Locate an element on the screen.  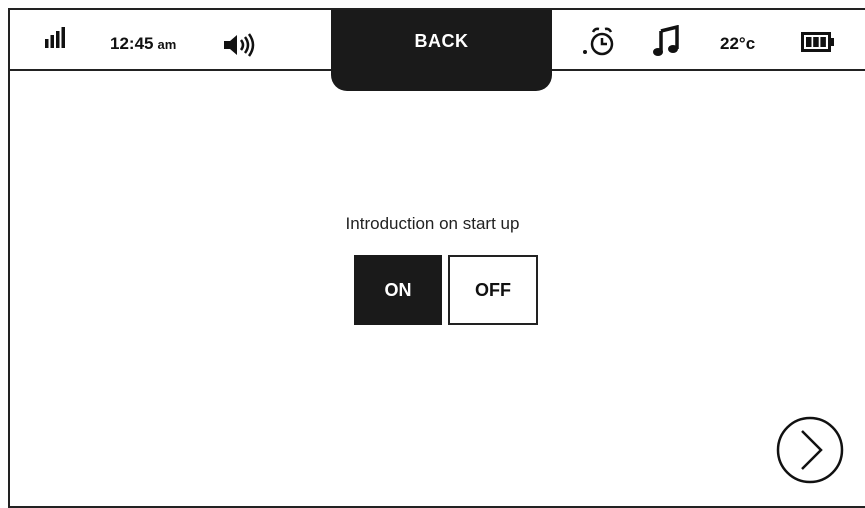
clock-time: 12:45 am is located at coordinates (143, 44).